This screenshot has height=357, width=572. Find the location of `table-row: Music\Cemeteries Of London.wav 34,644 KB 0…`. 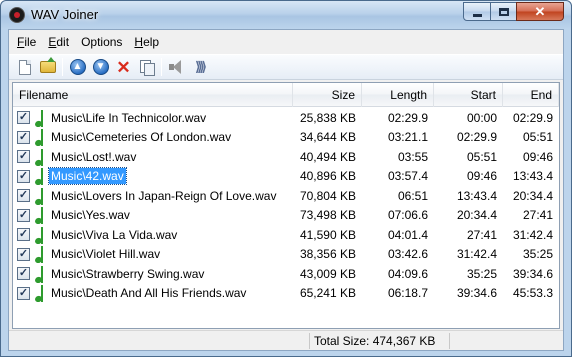

table-row: Music\Cemeteries Of London.wav 34,644 KB 0… is located at coordinates (286, 138).